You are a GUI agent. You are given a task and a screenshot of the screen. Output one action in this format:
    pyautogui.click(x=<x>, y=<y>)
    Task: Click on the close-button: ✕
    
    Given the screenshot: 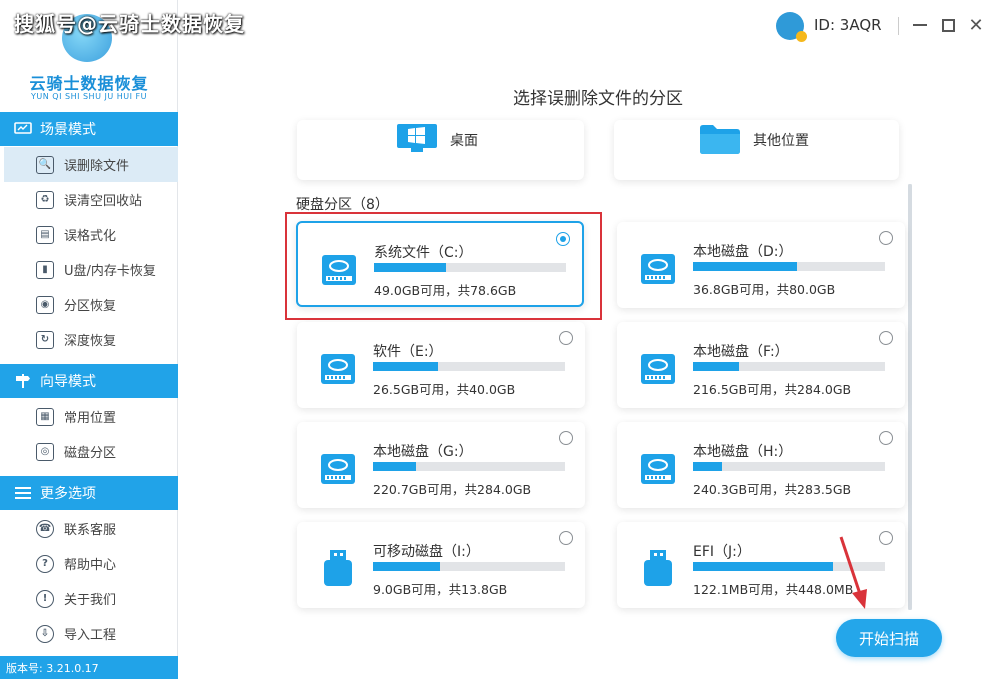 What is the action you would take?
    pyautogui.click(x=976, y=25)
    